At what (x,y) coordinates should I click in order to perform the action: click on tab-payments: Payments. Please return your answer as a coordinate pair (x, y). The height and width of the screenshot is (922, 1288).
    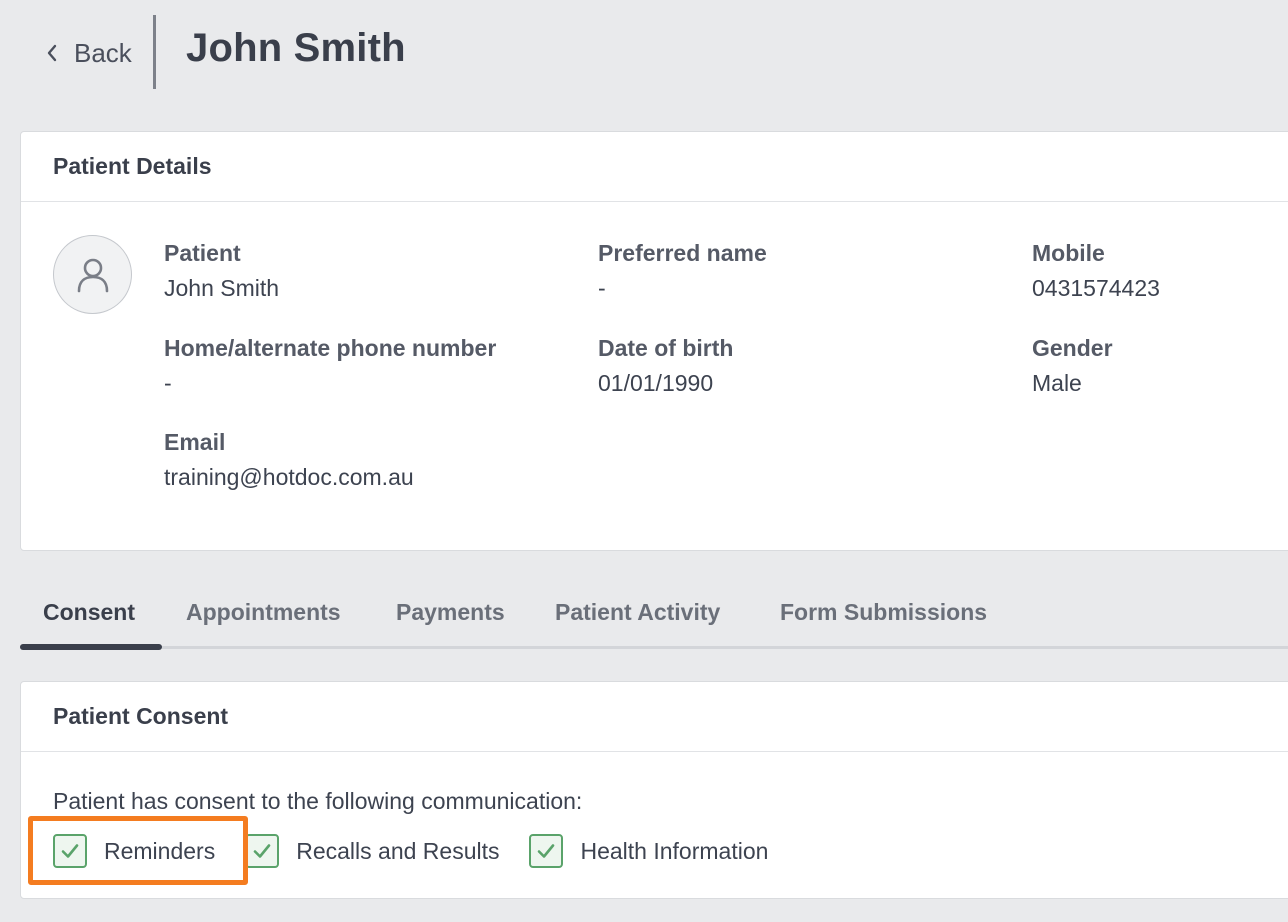
    Looking at the image, I should click on (450, 612).